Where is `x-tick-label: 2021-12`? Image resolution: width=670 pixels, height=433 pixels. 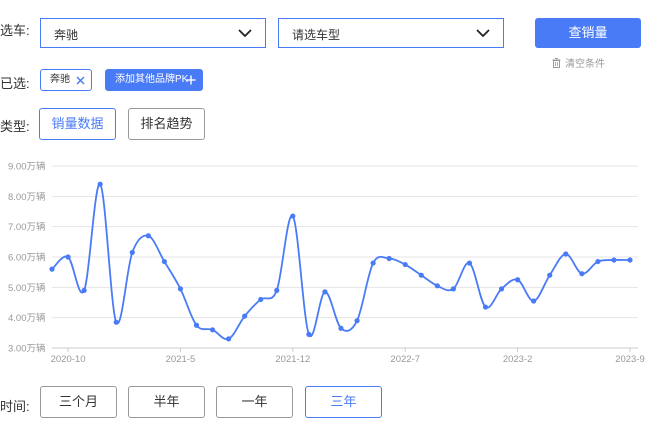
x-tick-label: 2021-12 is located at coordinates (292, 359).